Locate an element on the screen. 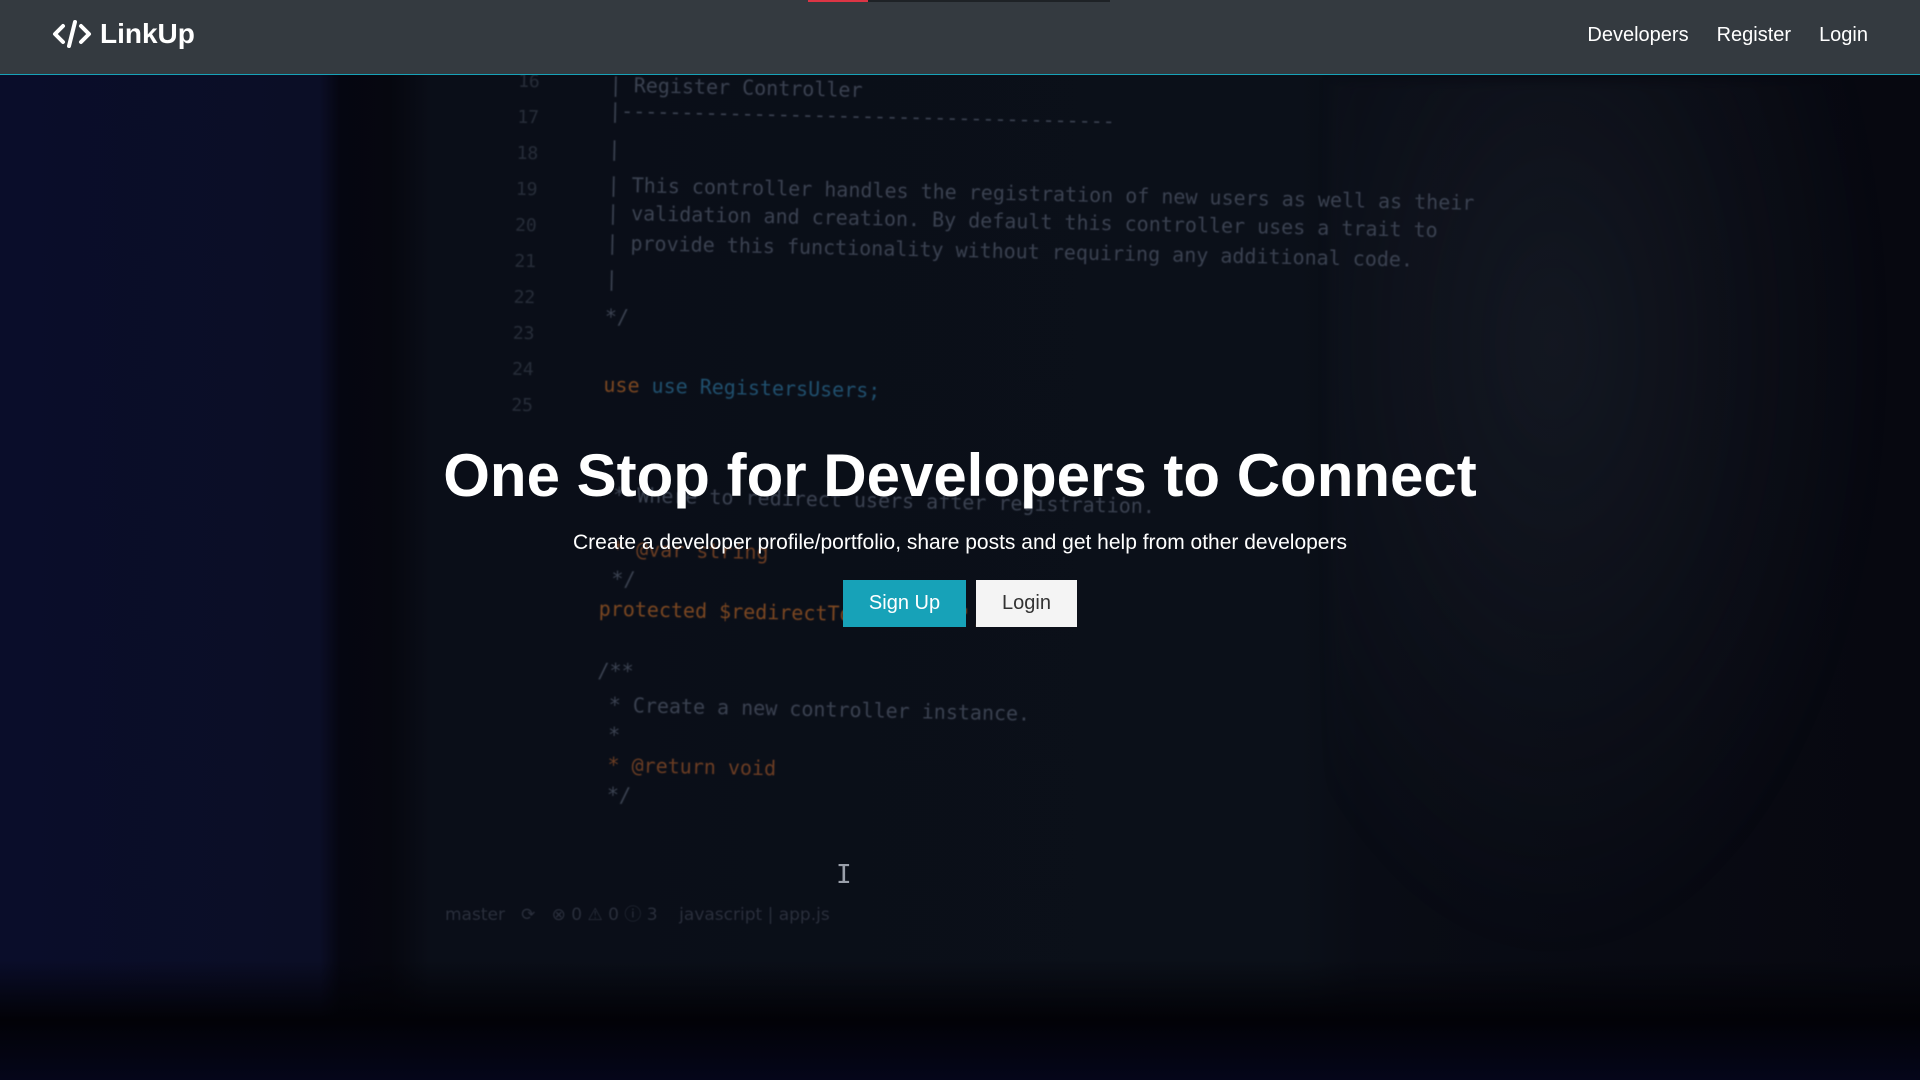 This screenshot has height=1080, width=1920. nav-link-developers: Developers is located at coordinates (1637, 35).